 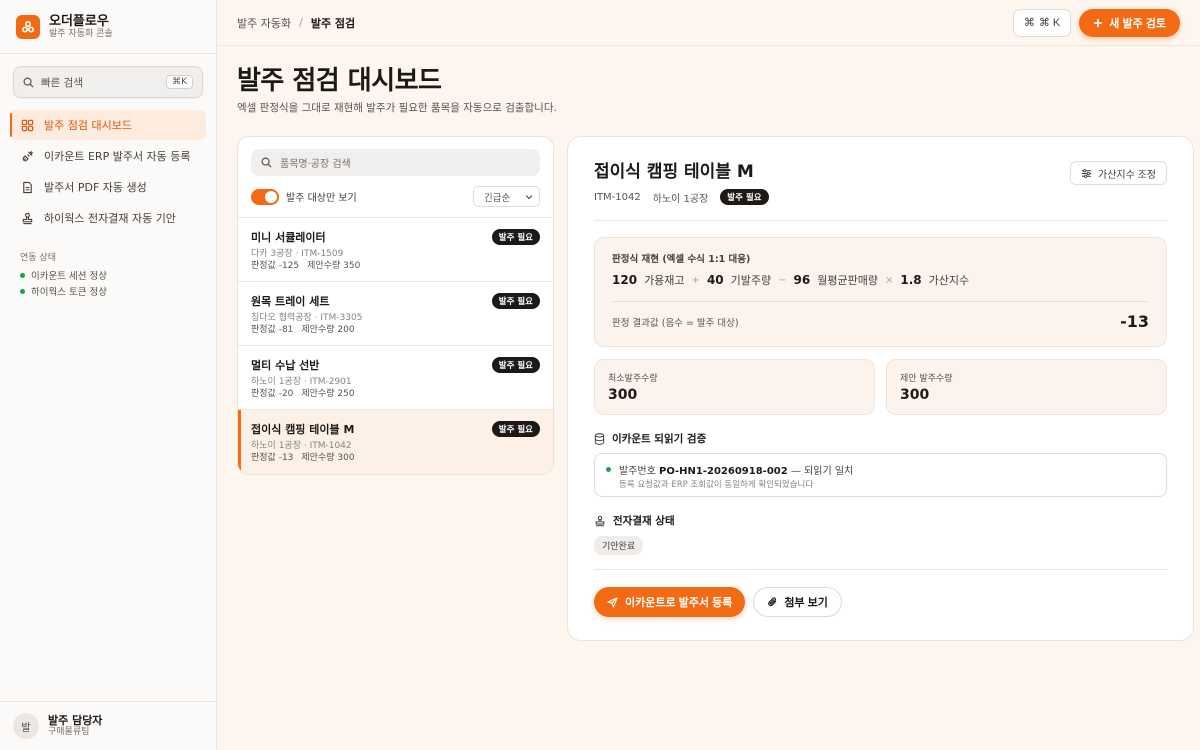 I want to click on sidebar-item-ecount: 이카운트 ERP 발주서 자동 등록, so click(x=108, y=156).